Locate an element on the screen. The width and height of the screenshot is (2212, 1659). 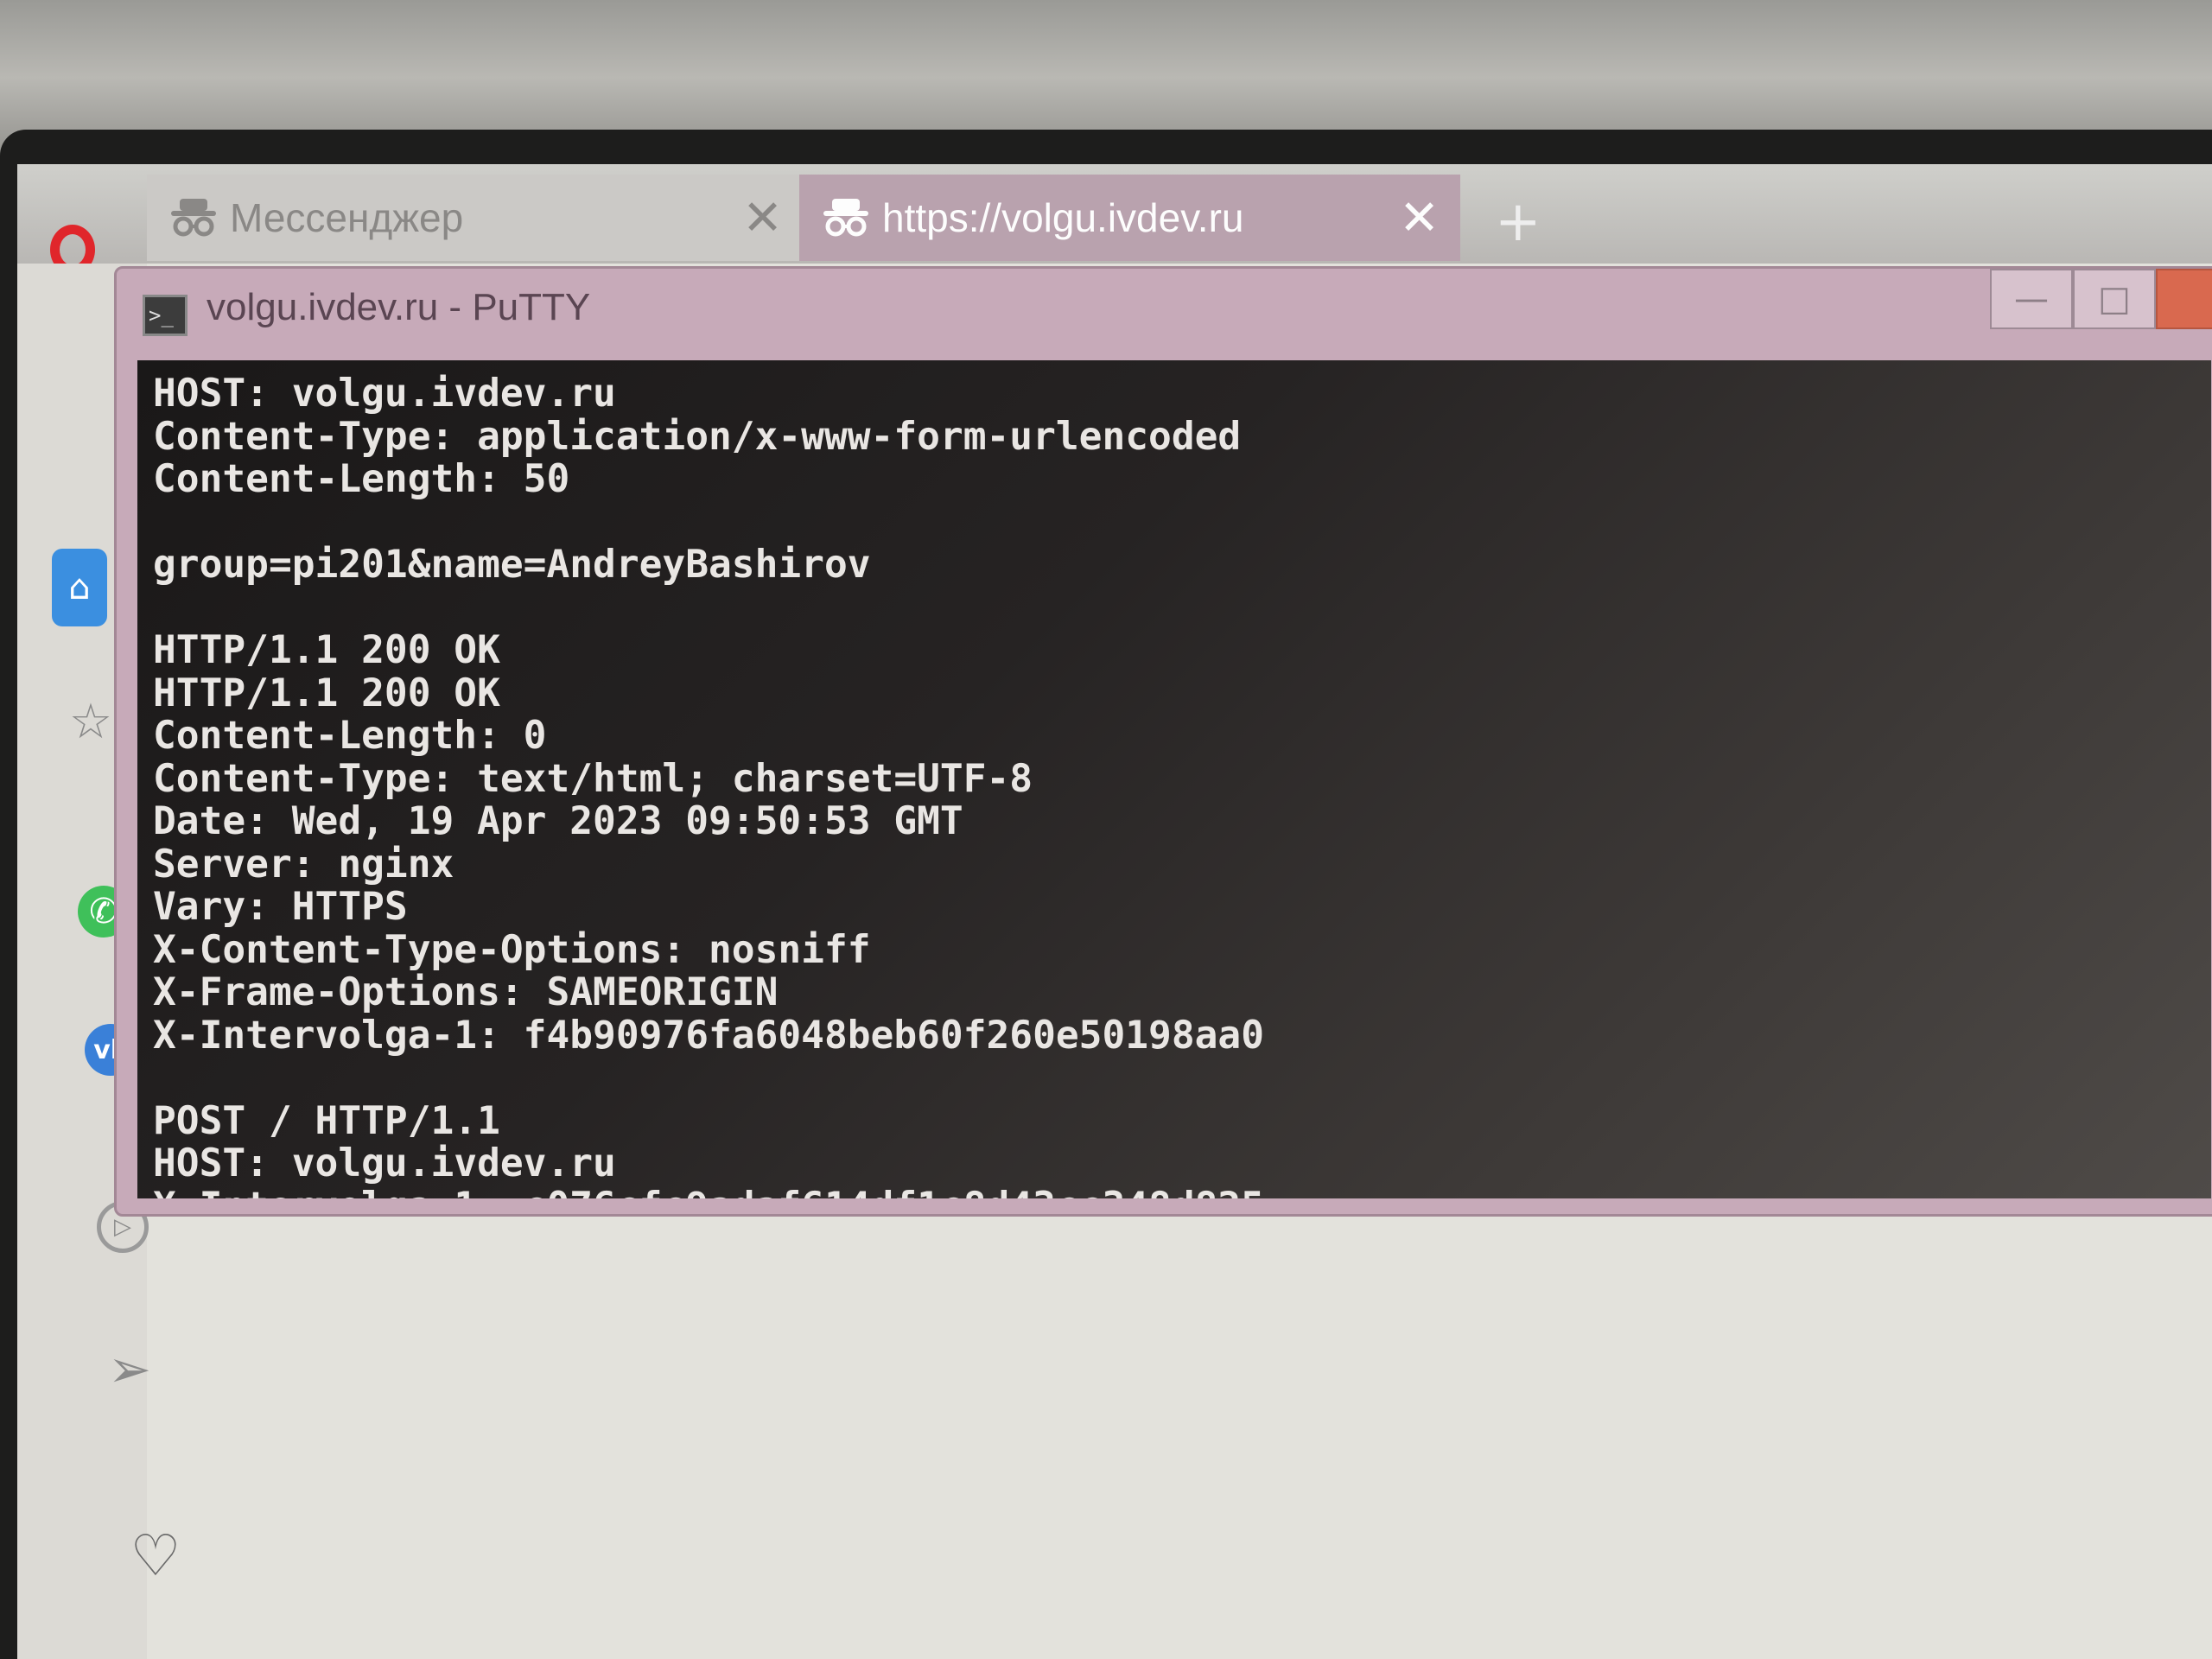
terminal-line: Date: Wed, 19 Apr 2023 09:50:53 GMT is located at coordinates (558, 821).